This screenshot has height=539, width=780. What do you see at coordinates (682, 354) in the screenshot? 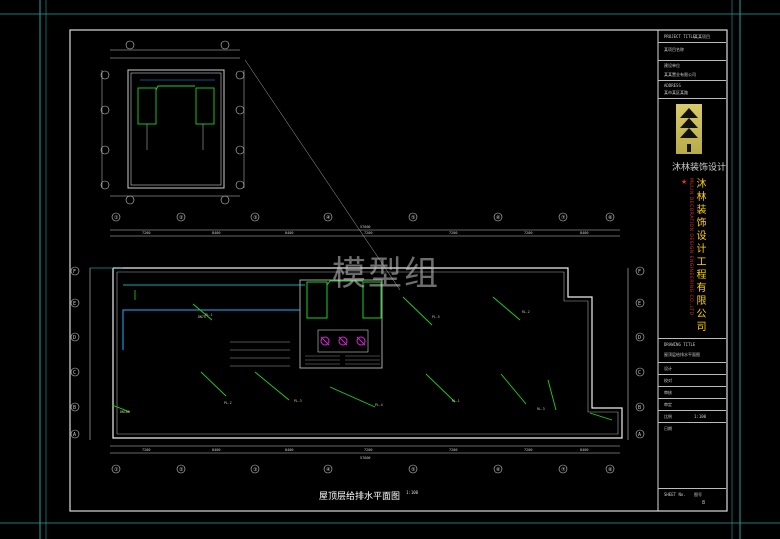
I see `tb-row-6: 屋顶层给排水平面图` at bounding box center [682, 354].